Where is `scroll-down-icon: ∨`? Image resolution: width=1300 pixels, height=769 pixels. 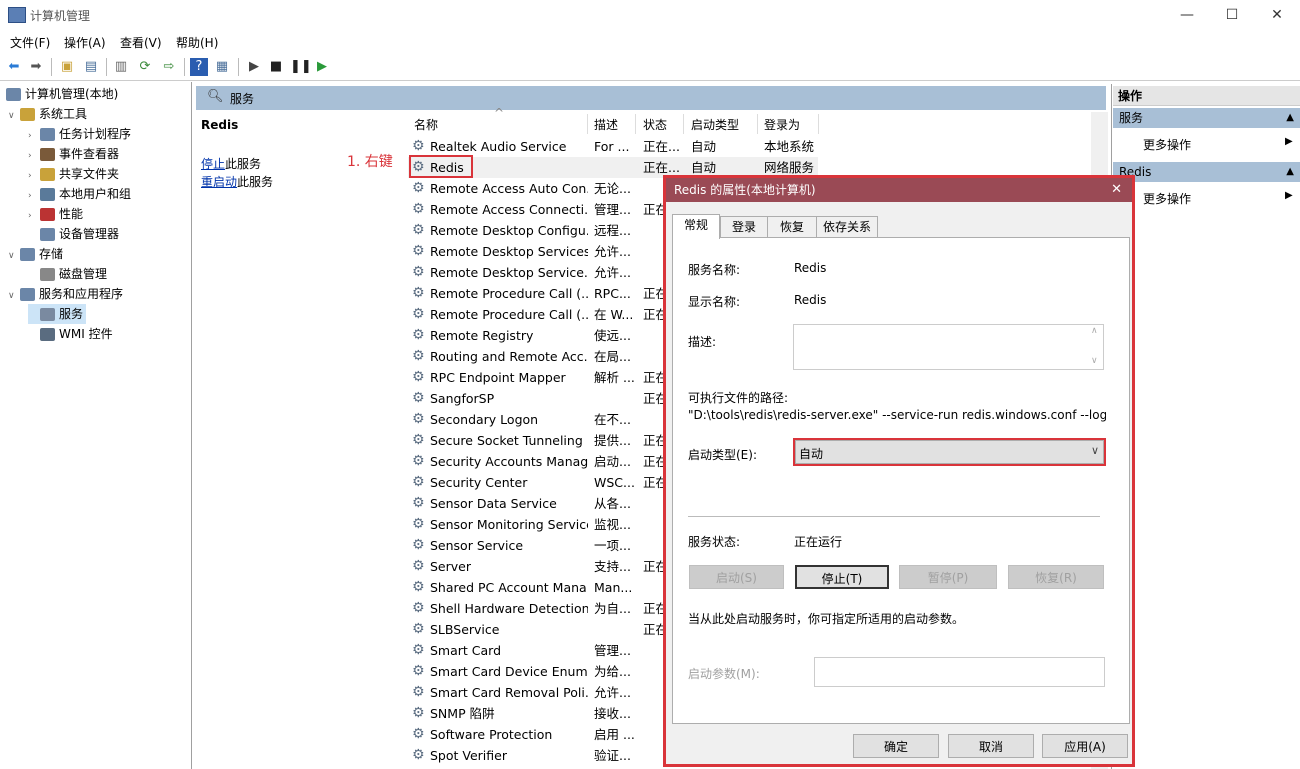 scroll-down-icon: ∨ is located at coordinates (1094, 361).